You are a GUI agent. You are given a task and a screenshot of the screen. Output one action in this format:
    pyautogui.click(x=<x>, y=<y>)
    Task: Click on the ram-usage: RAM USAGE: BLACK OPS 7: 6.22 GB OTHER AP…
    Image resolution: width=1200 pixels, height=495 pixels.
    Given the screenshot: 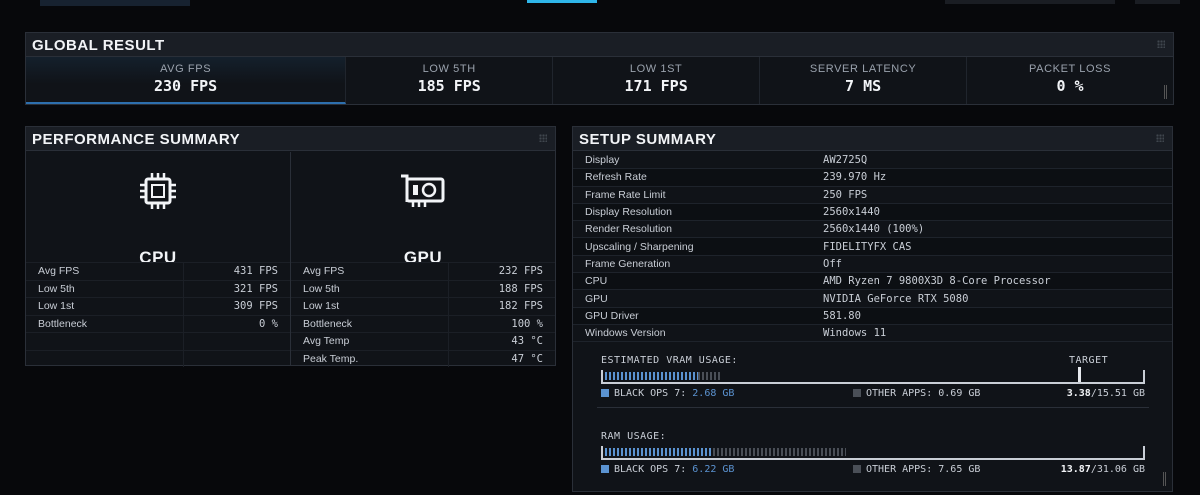 What is the action you would take?
    pyautogui.click(x=873, y=459)
    